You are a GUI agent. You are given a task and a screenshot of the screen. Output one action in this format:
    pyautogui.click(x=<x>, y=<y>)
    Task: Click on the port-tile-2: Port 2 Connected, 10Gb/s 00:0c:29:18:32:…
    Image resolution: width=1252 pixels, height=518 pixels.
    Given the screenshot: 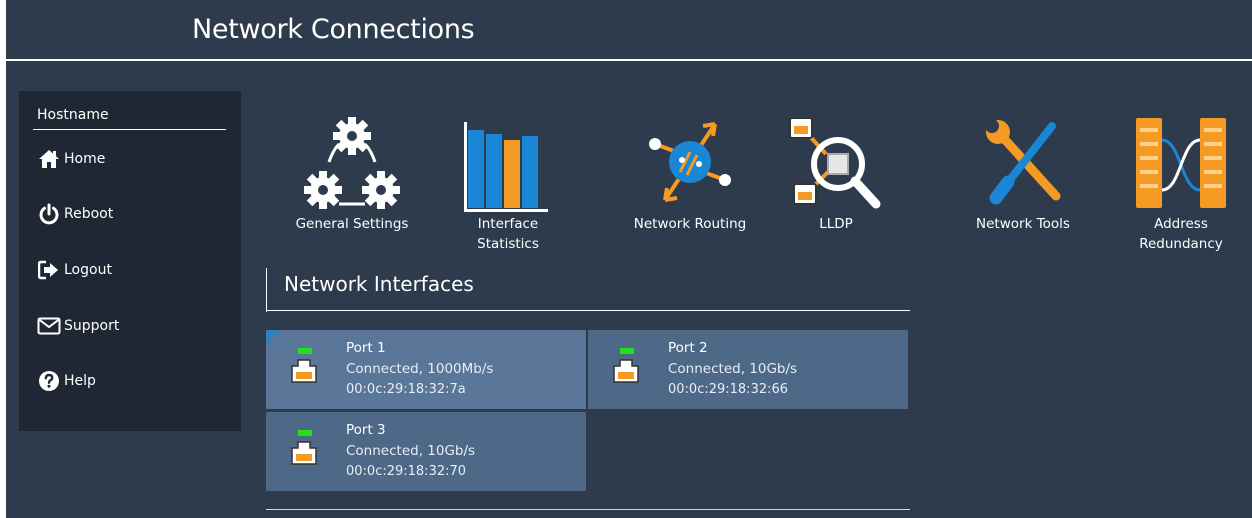 What is the action you would take?
    pyautogui.click(x=748, y=369)
    